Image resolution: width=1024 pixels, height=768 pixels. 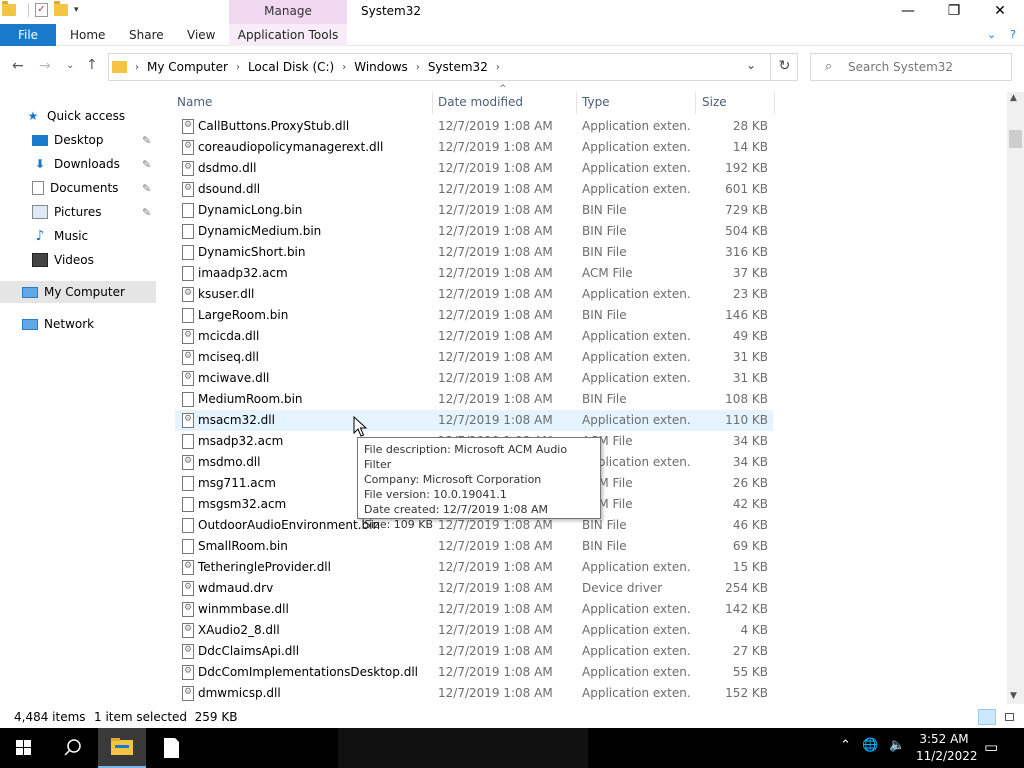 I want to click on tab-file: File, so click(x=28, y=35).